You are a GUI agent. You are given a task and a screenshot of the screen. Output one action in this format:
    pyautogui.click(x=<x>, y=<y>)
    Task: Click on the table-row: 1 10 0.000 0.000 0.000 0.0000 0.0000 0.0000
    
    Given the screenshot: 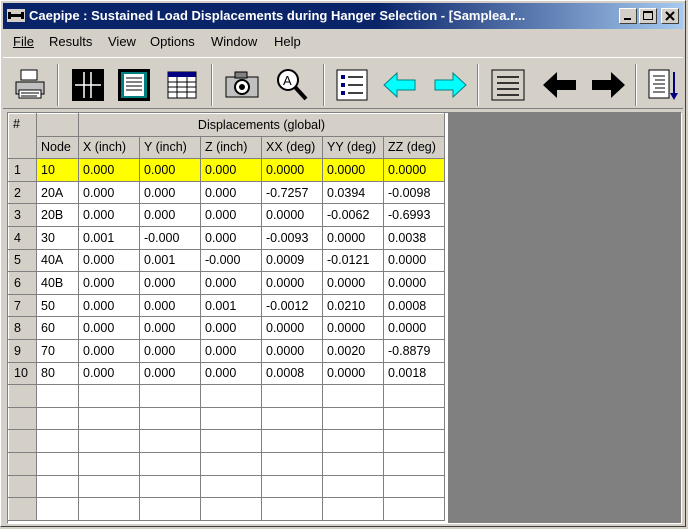 What is the action you would take?
    pyautogui.click(x=226, y=170)
    